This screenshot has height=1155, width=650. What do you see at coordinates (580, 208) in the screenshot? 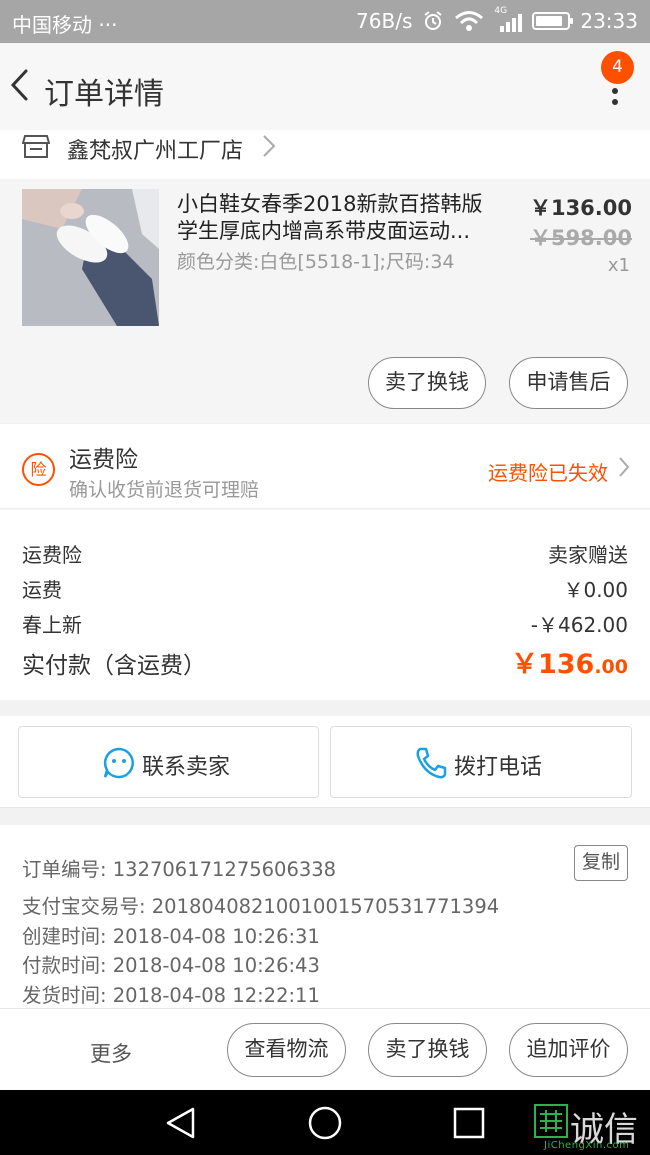
I see `product-price: ￥136.00` at bounding box center [580, 208].